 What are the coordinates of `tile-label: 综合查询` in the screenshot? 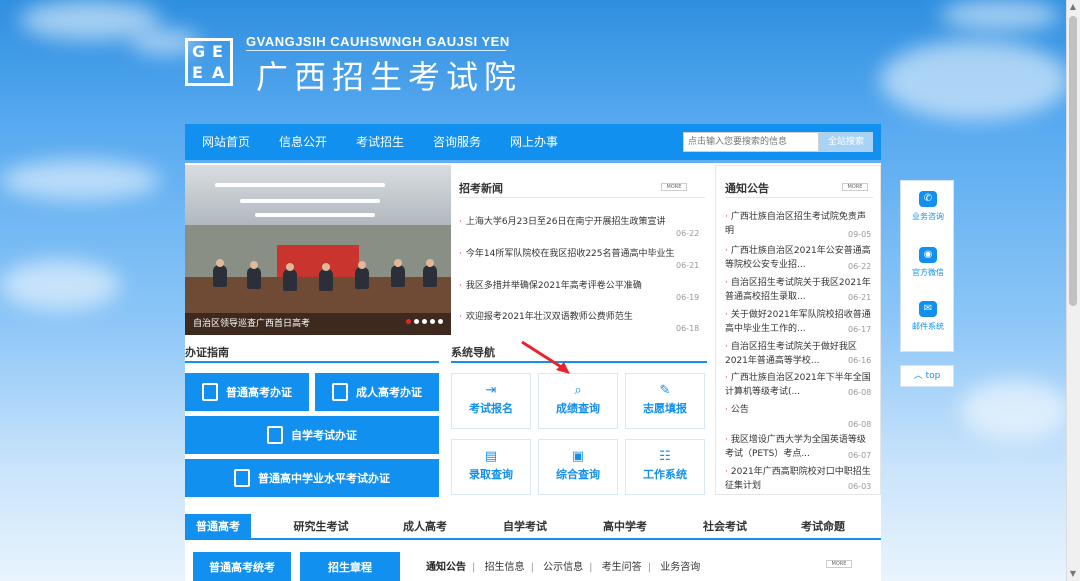 It's located at (578, 474).